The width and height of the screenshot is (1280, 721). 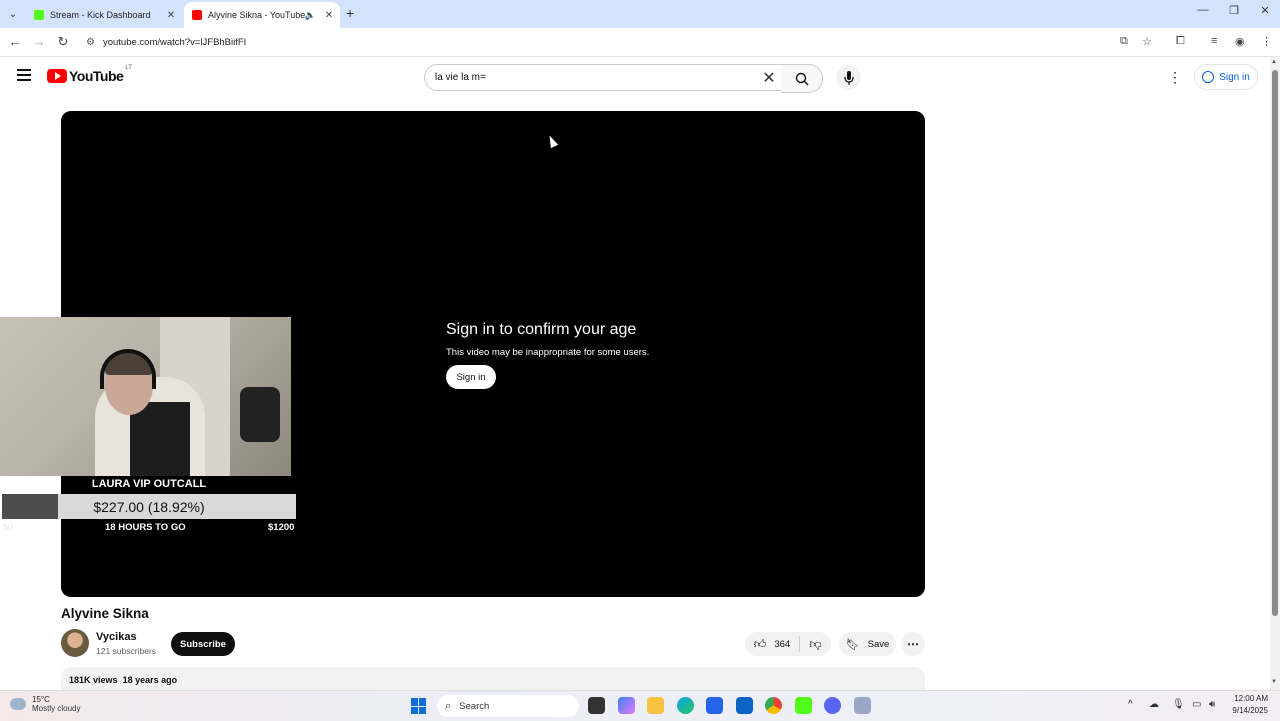 What do you see at coordinates (1266, 41) in the screenshot?
I see `chrome-menu-icon: ⋮` at bounding box center [1266, 41].